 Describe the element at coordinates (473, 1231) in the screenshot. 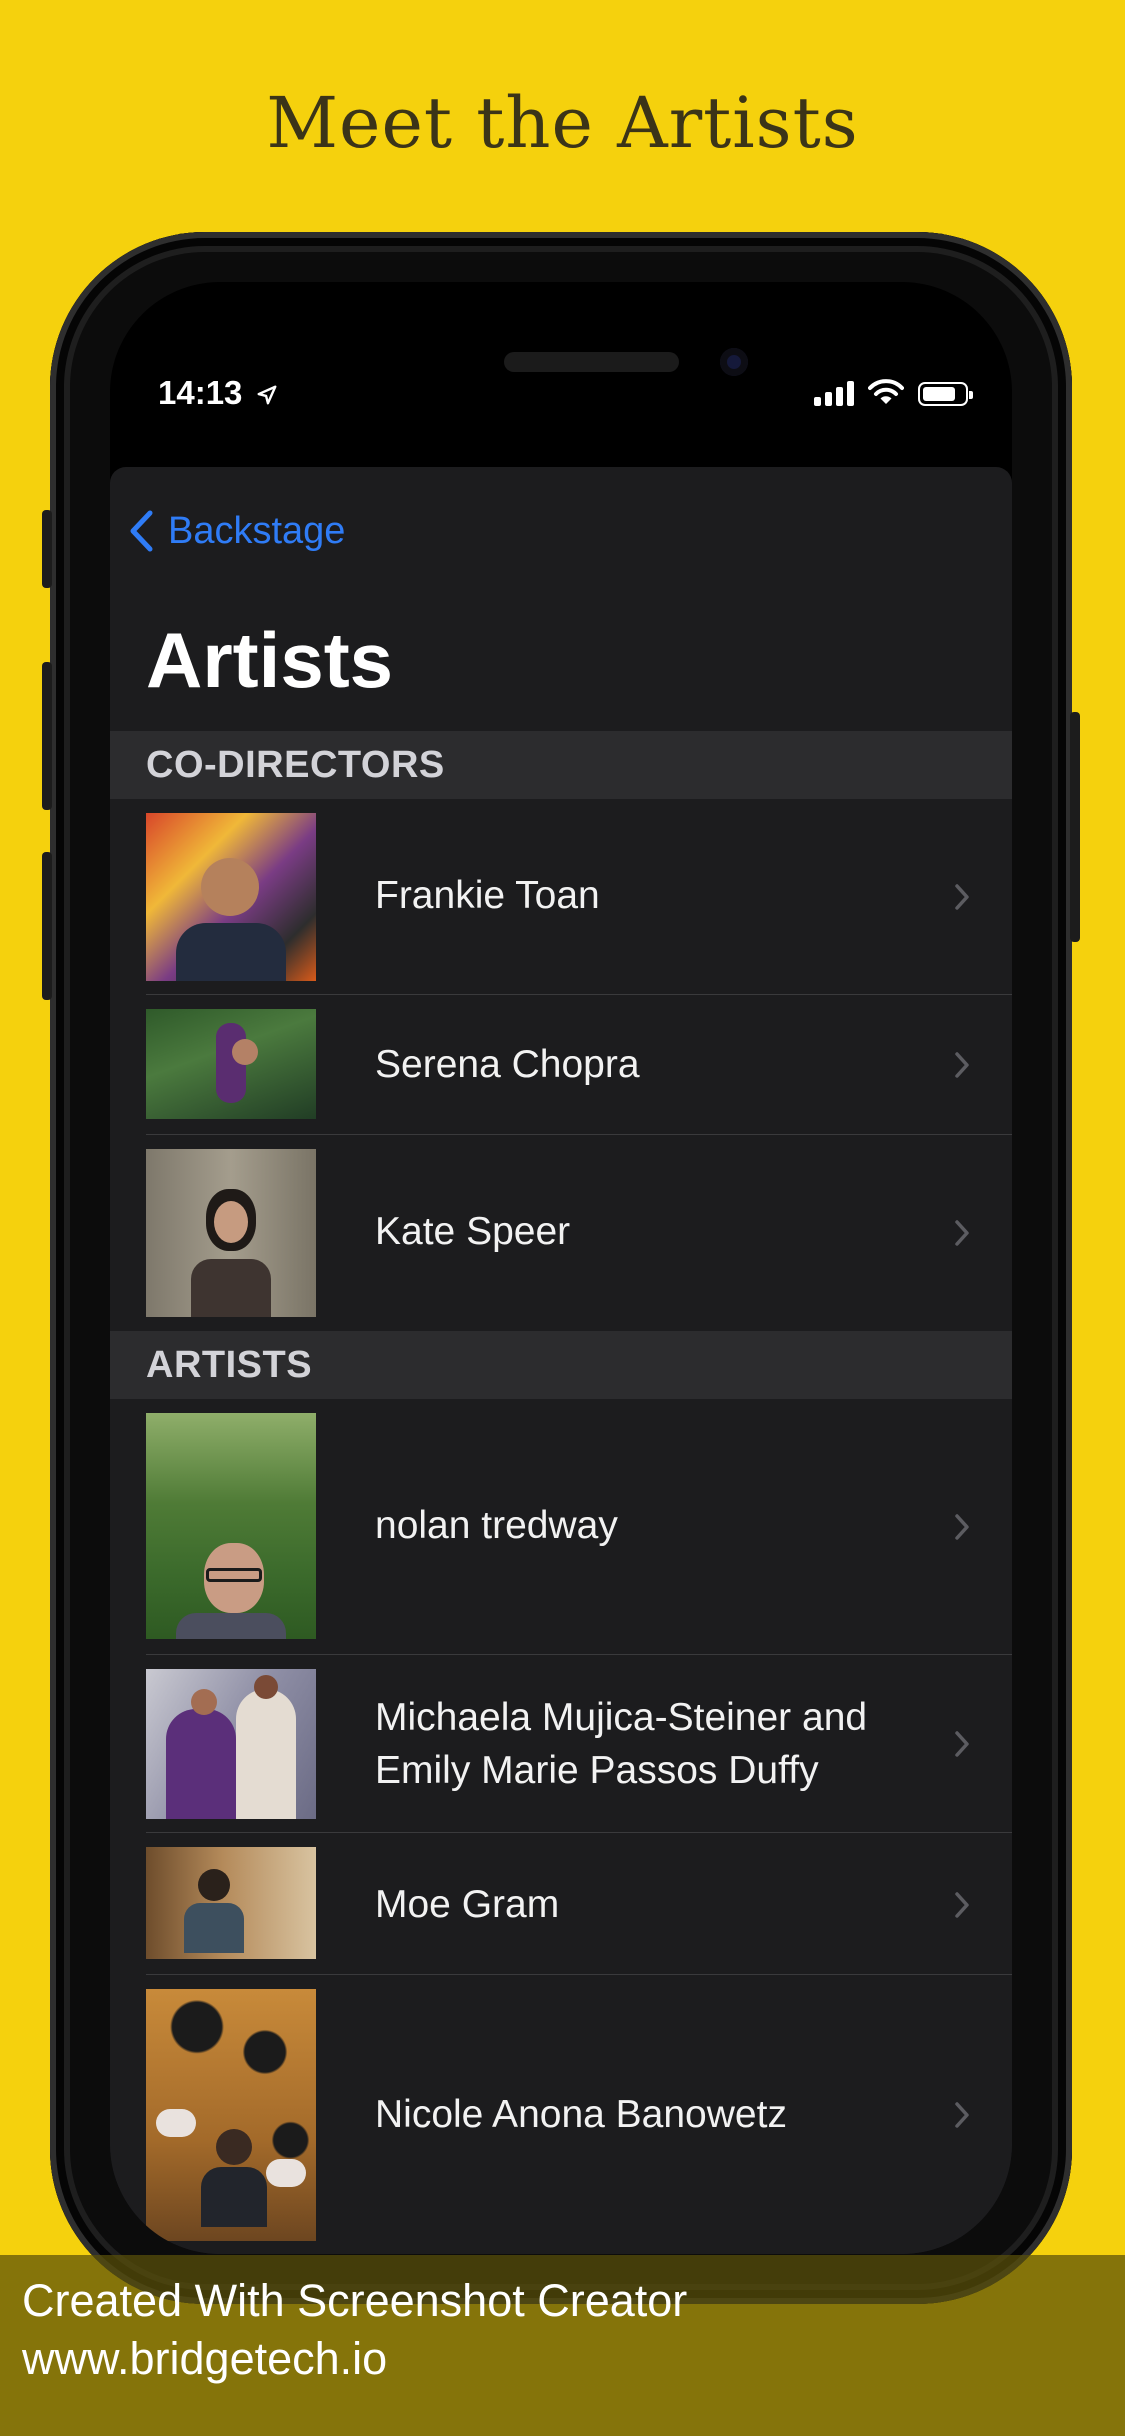

I see `artist-name: Kate Speer` at that location.